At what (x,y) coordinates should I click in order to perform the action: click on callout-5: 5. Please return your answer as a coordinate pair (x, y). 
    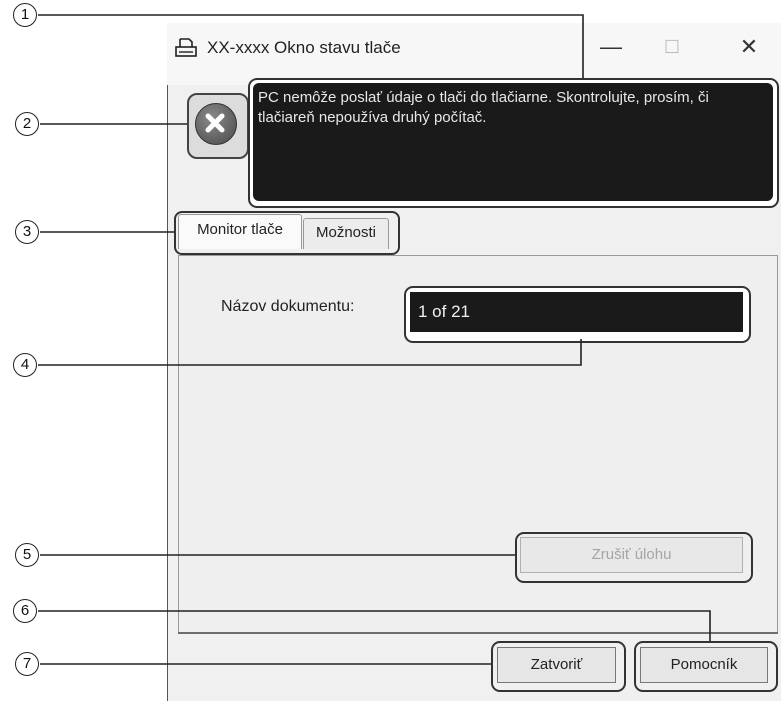
    Looking at the image, I should click on (27, 555).